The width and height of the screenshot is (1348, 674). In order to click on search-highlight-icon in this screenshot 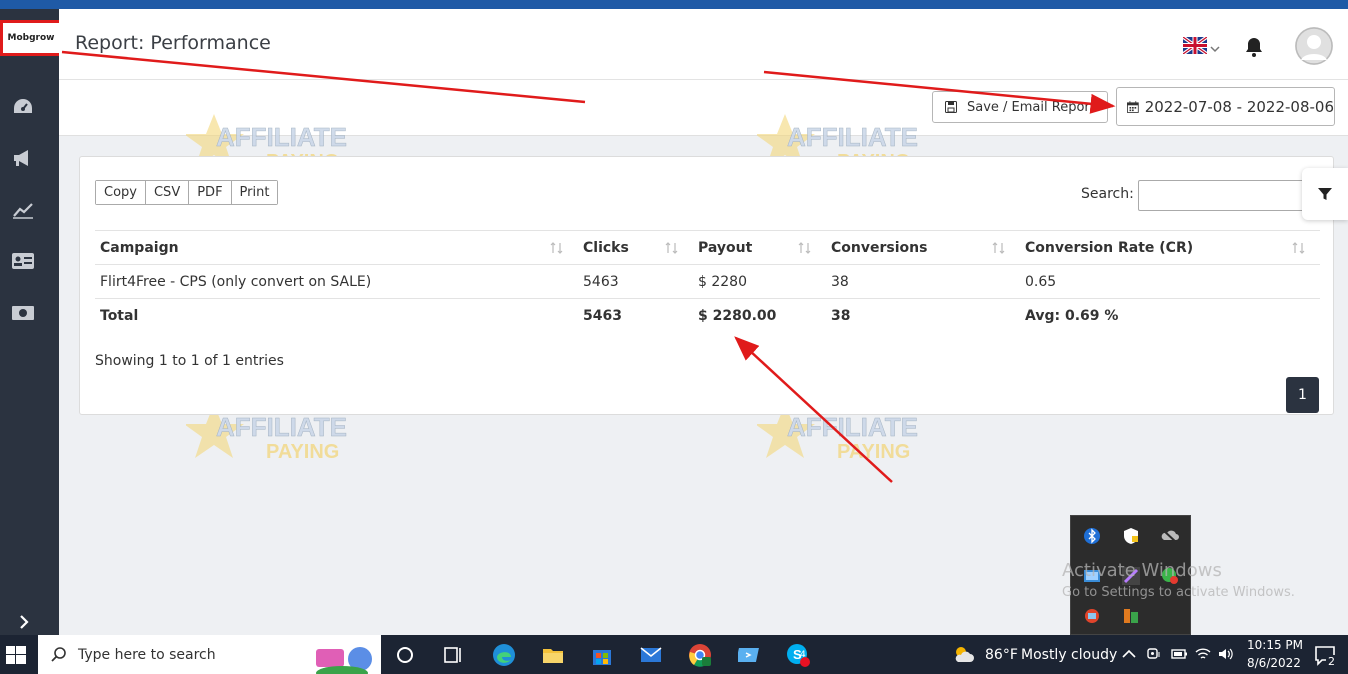, I will do `click(344, 660)`.